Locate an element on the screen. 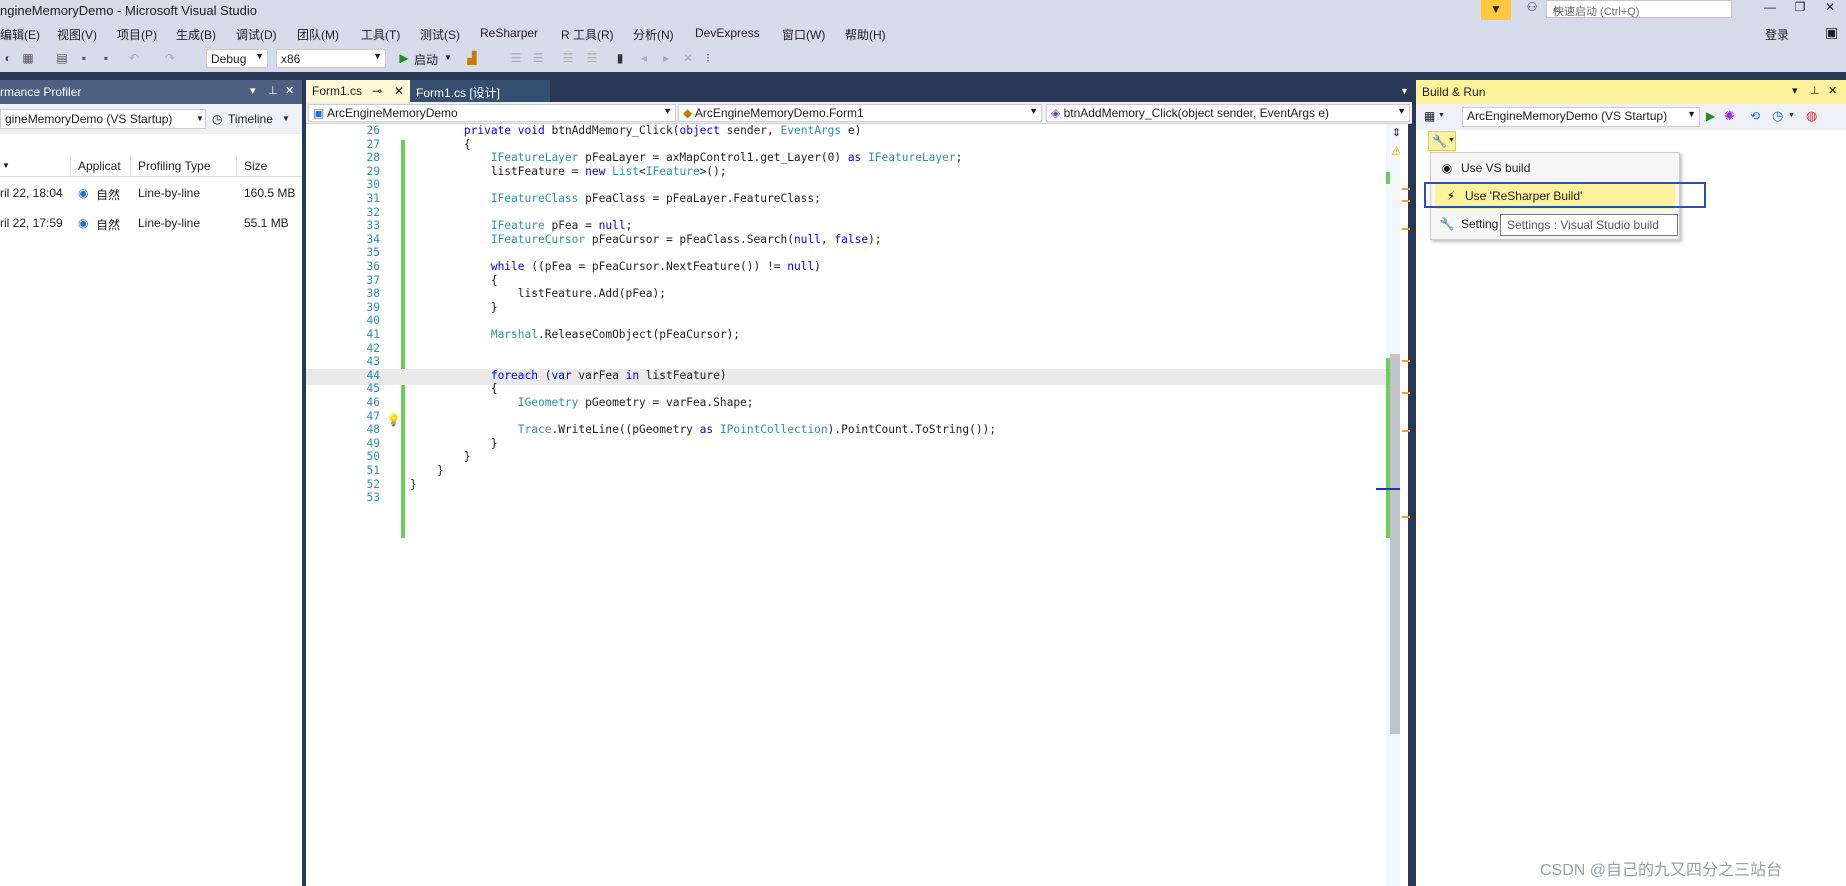  prev-bookmark-icon: ◂ is located at coordinates (644, 58).